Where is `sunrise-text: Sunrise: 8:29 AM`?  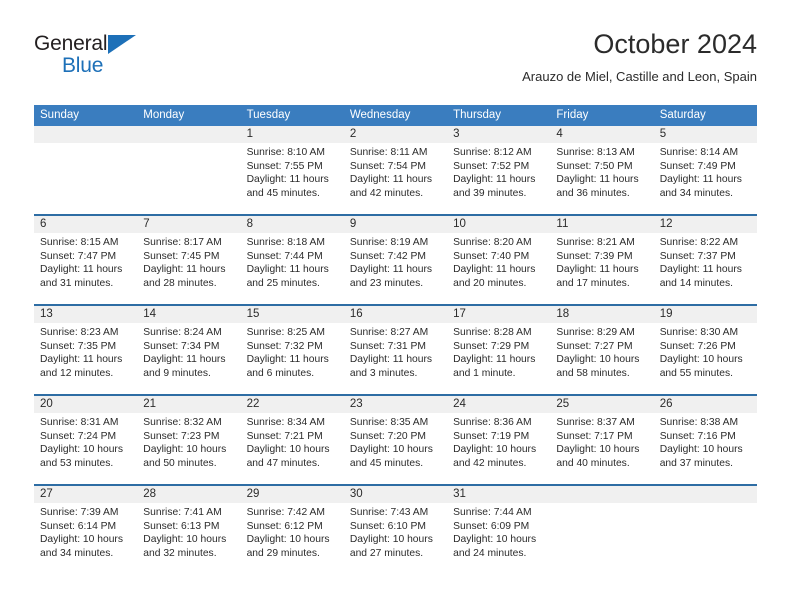
sunrise-text: Sunrise: 8:29 AM is located at coordinates (595, 332).